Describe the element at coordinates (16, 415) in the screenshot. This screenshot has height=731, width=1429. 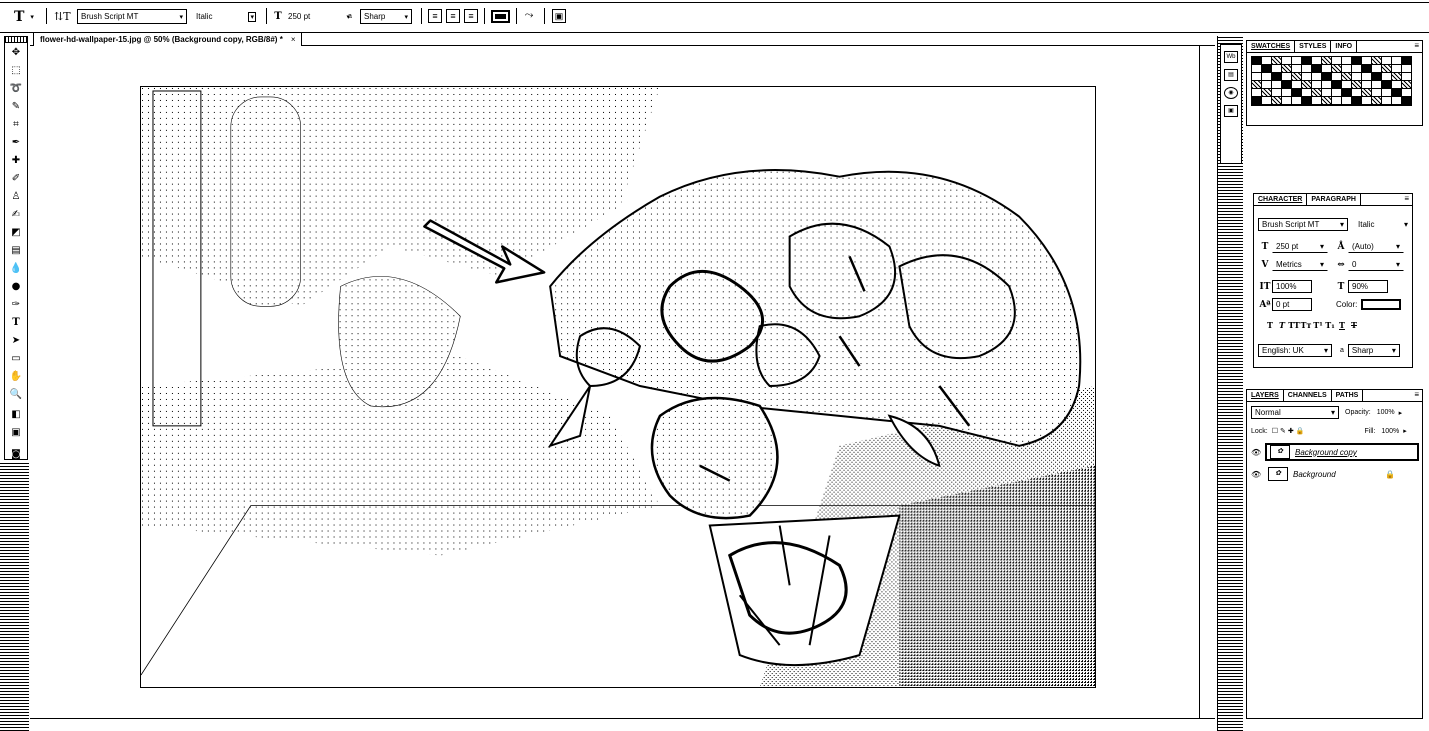
I see `default-colors-icon: ◧` at that location.